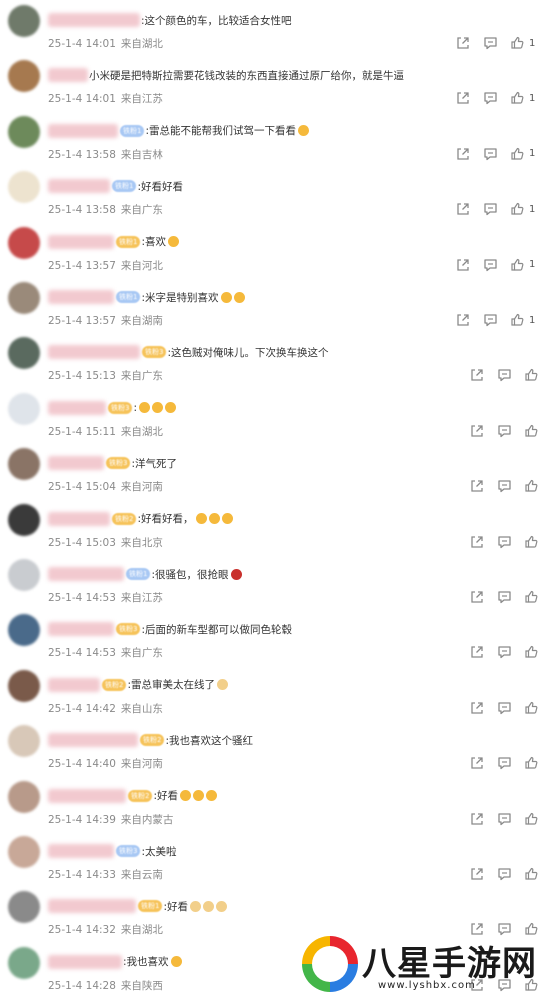 The image size is (550, 1000). Describe the element at coordinates (190, 574) in the screenshot. I see `comment-text: :很骚包，很抢眼` at that location.